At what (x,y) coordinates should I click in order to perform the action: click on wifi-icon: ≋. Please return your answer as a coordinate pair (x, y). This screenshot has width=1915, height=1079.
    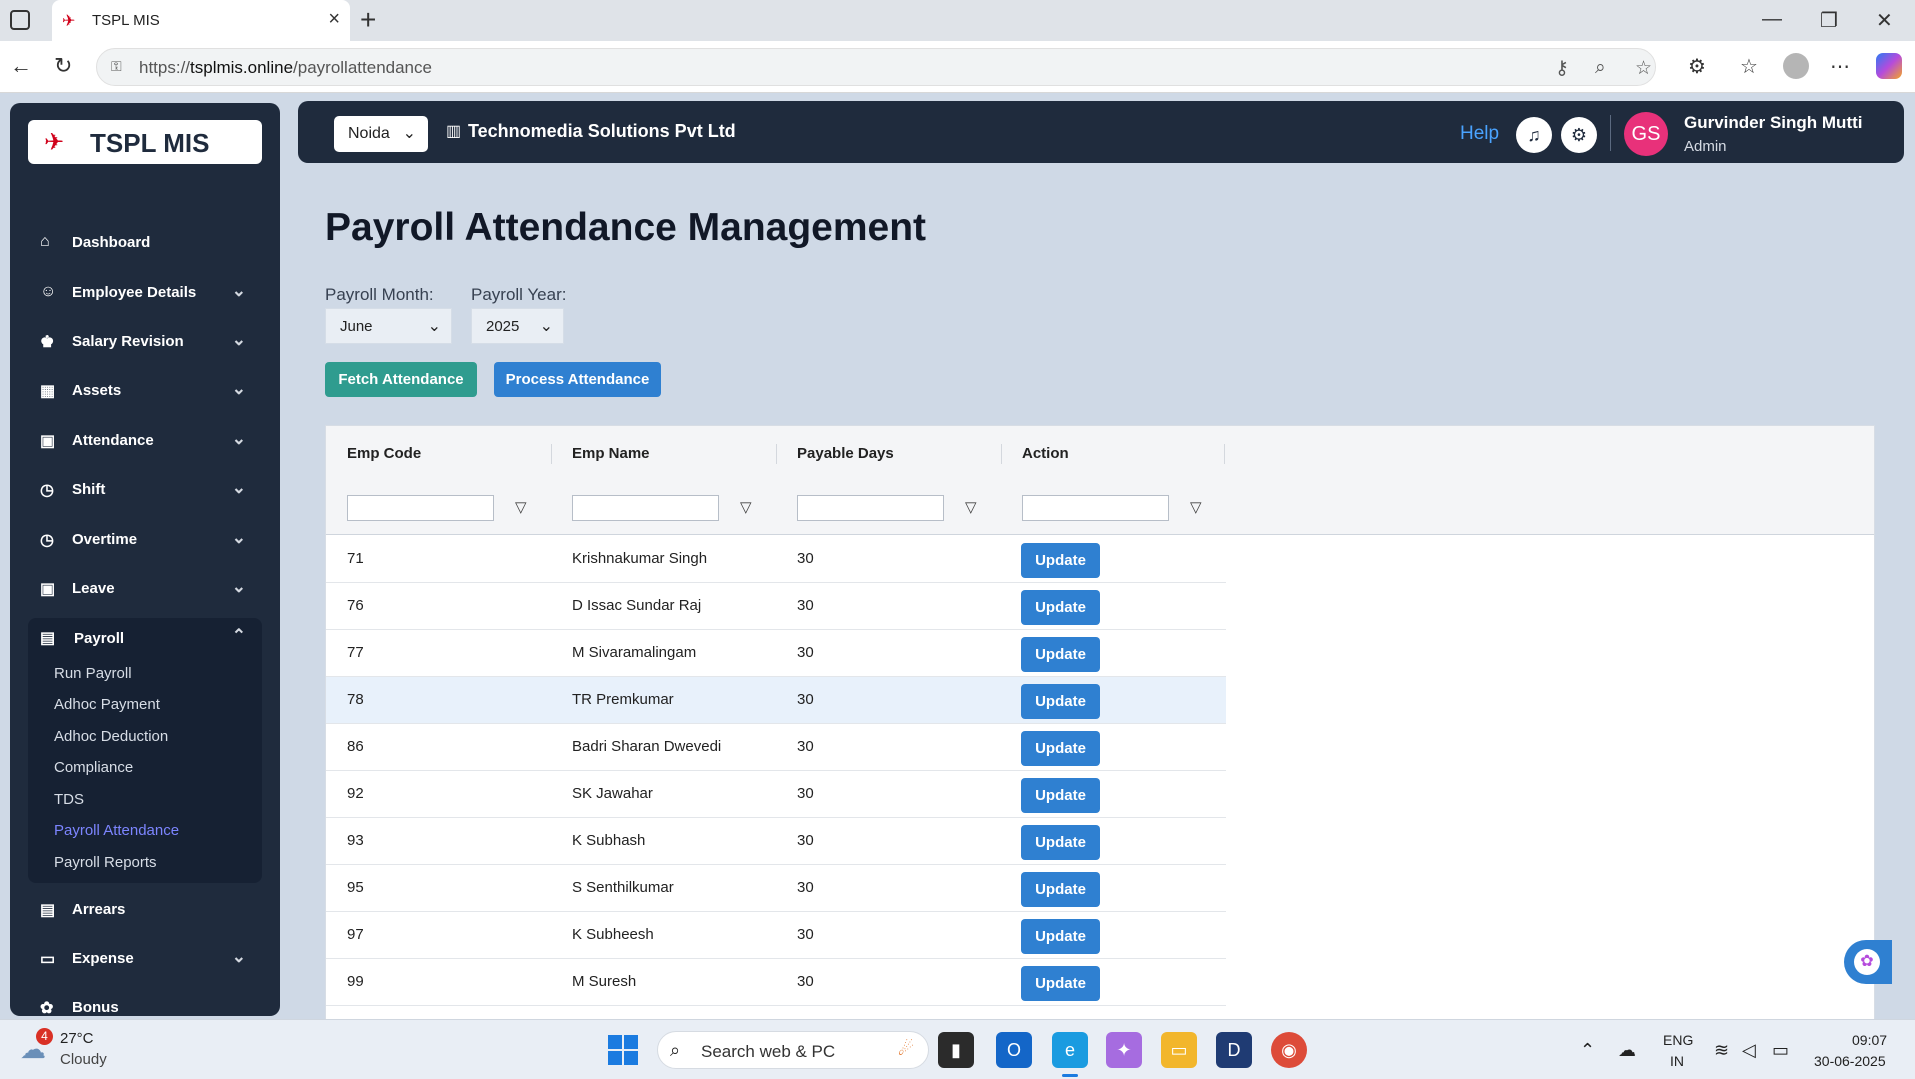
    Looking at the image, I should click on (1721, 1050).